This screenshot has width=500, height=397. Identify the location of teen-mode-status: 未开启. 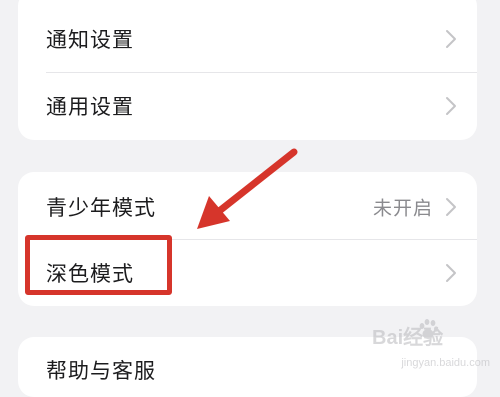
(402, 208).